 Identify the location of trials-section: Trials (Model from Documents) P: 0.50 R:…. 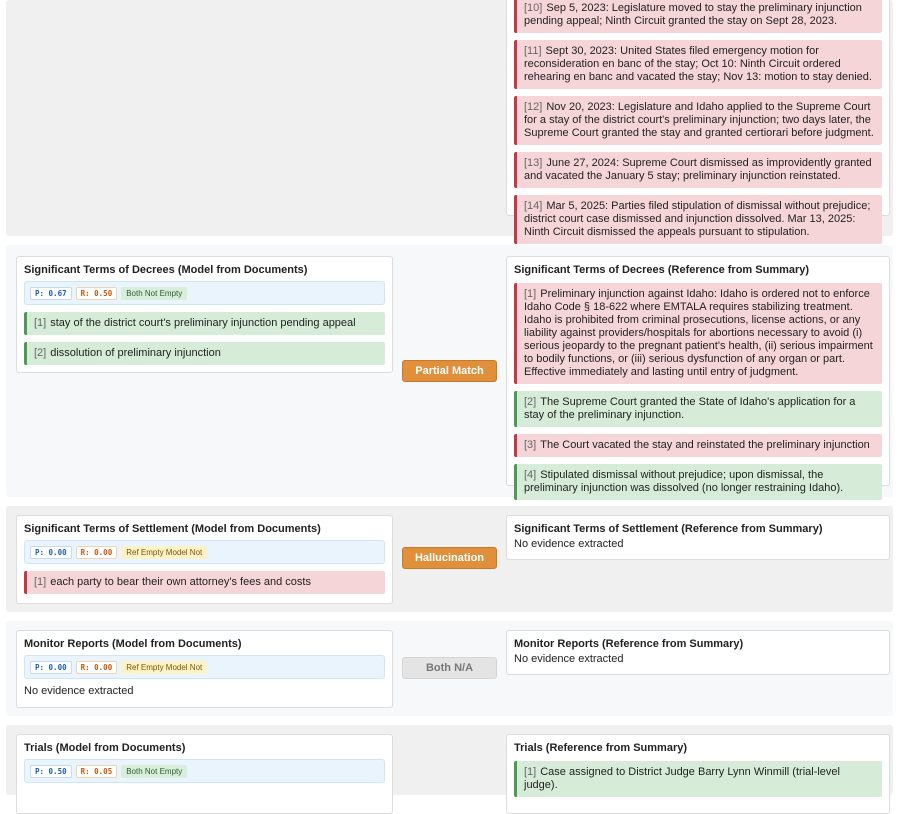
(449, 769).